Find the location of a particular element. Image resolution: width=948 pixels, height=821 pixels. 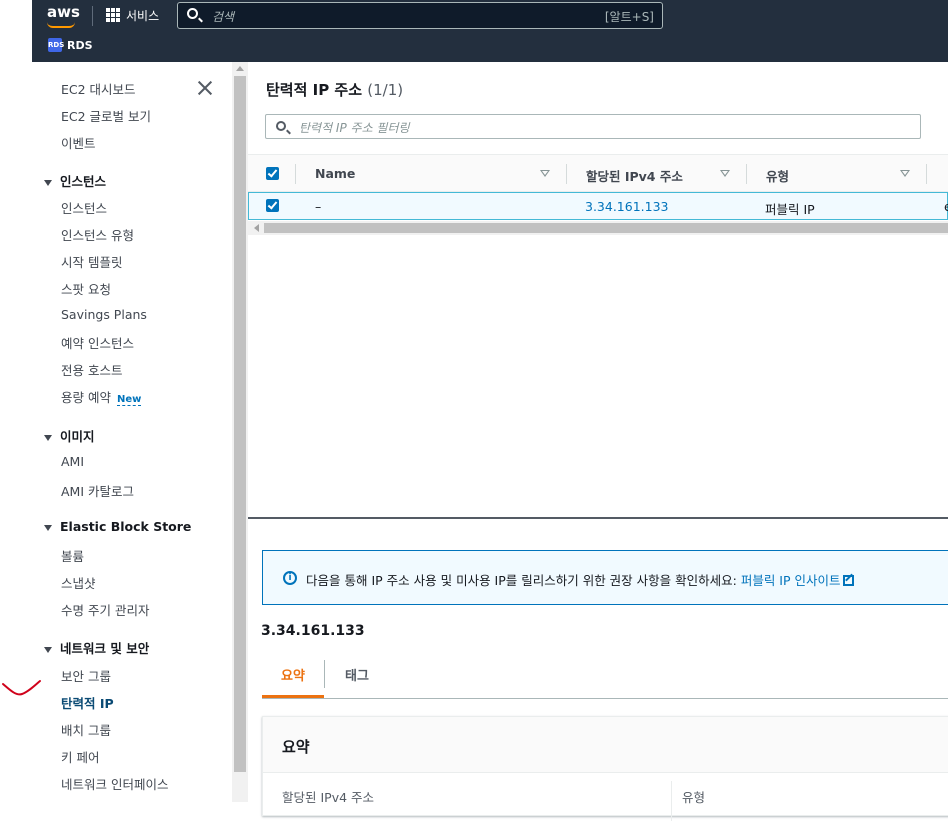

page-title: 탄력적 IP 주소 (1/1) is located at coordinates (334, 89).